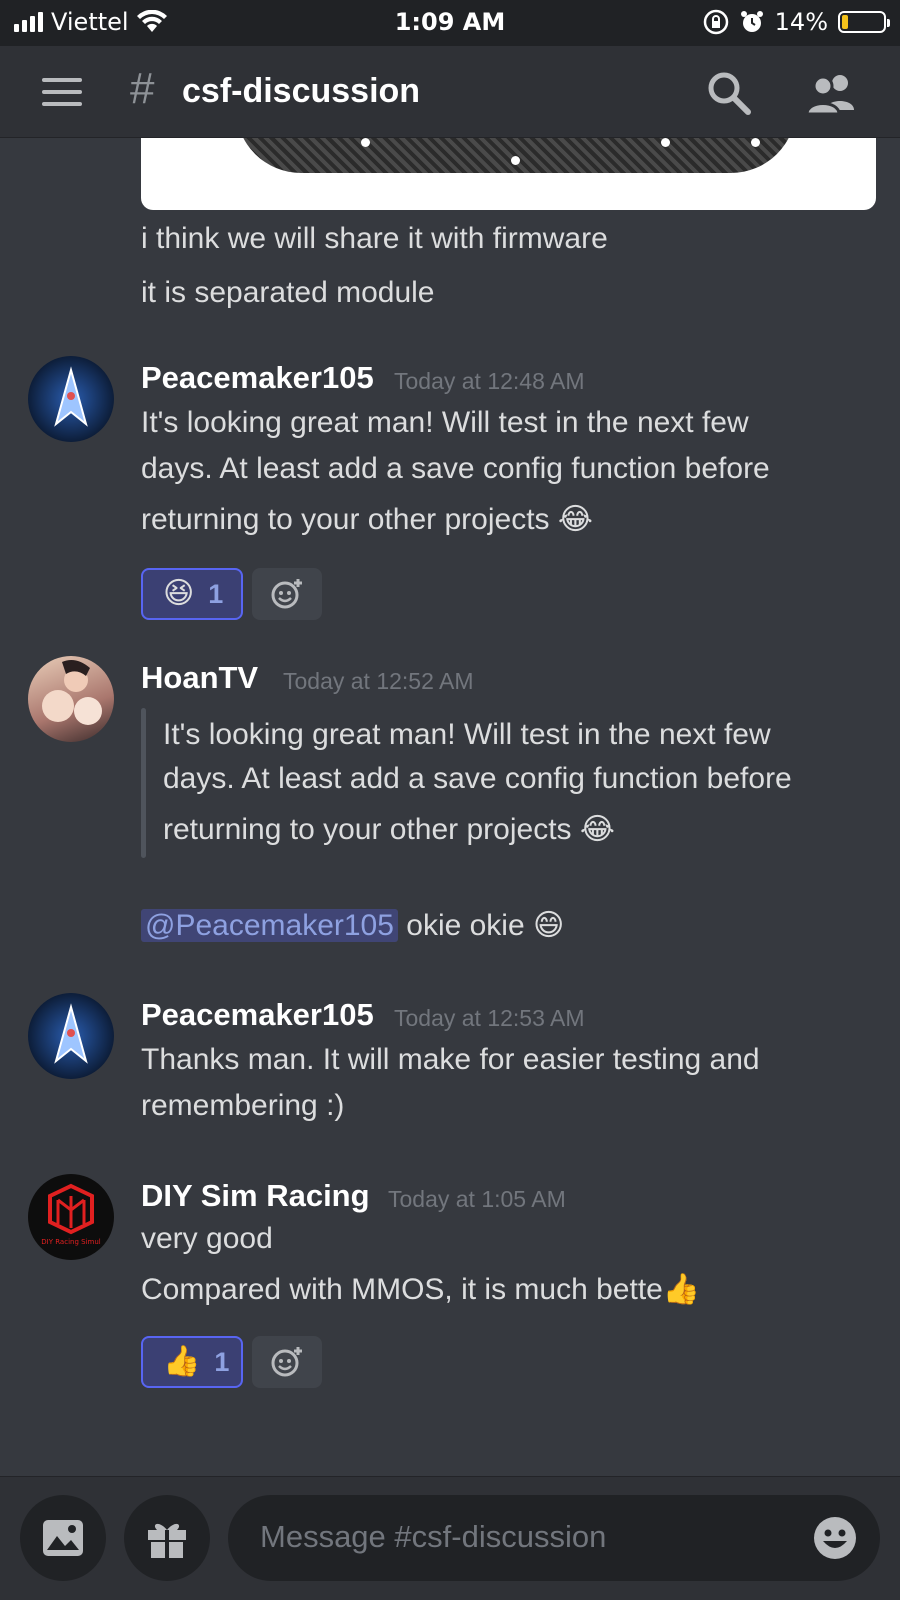 The image size is (900, 1600). Describe the element at coordinates (845, 22) in the screenshot. I see `battery-fill` at that location.